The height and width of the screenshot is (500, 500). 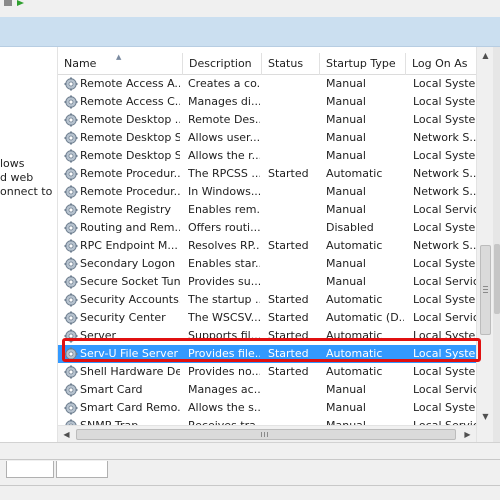 I want to click on column-header-startup-type: Startup Type, so click(x=363, y=64).